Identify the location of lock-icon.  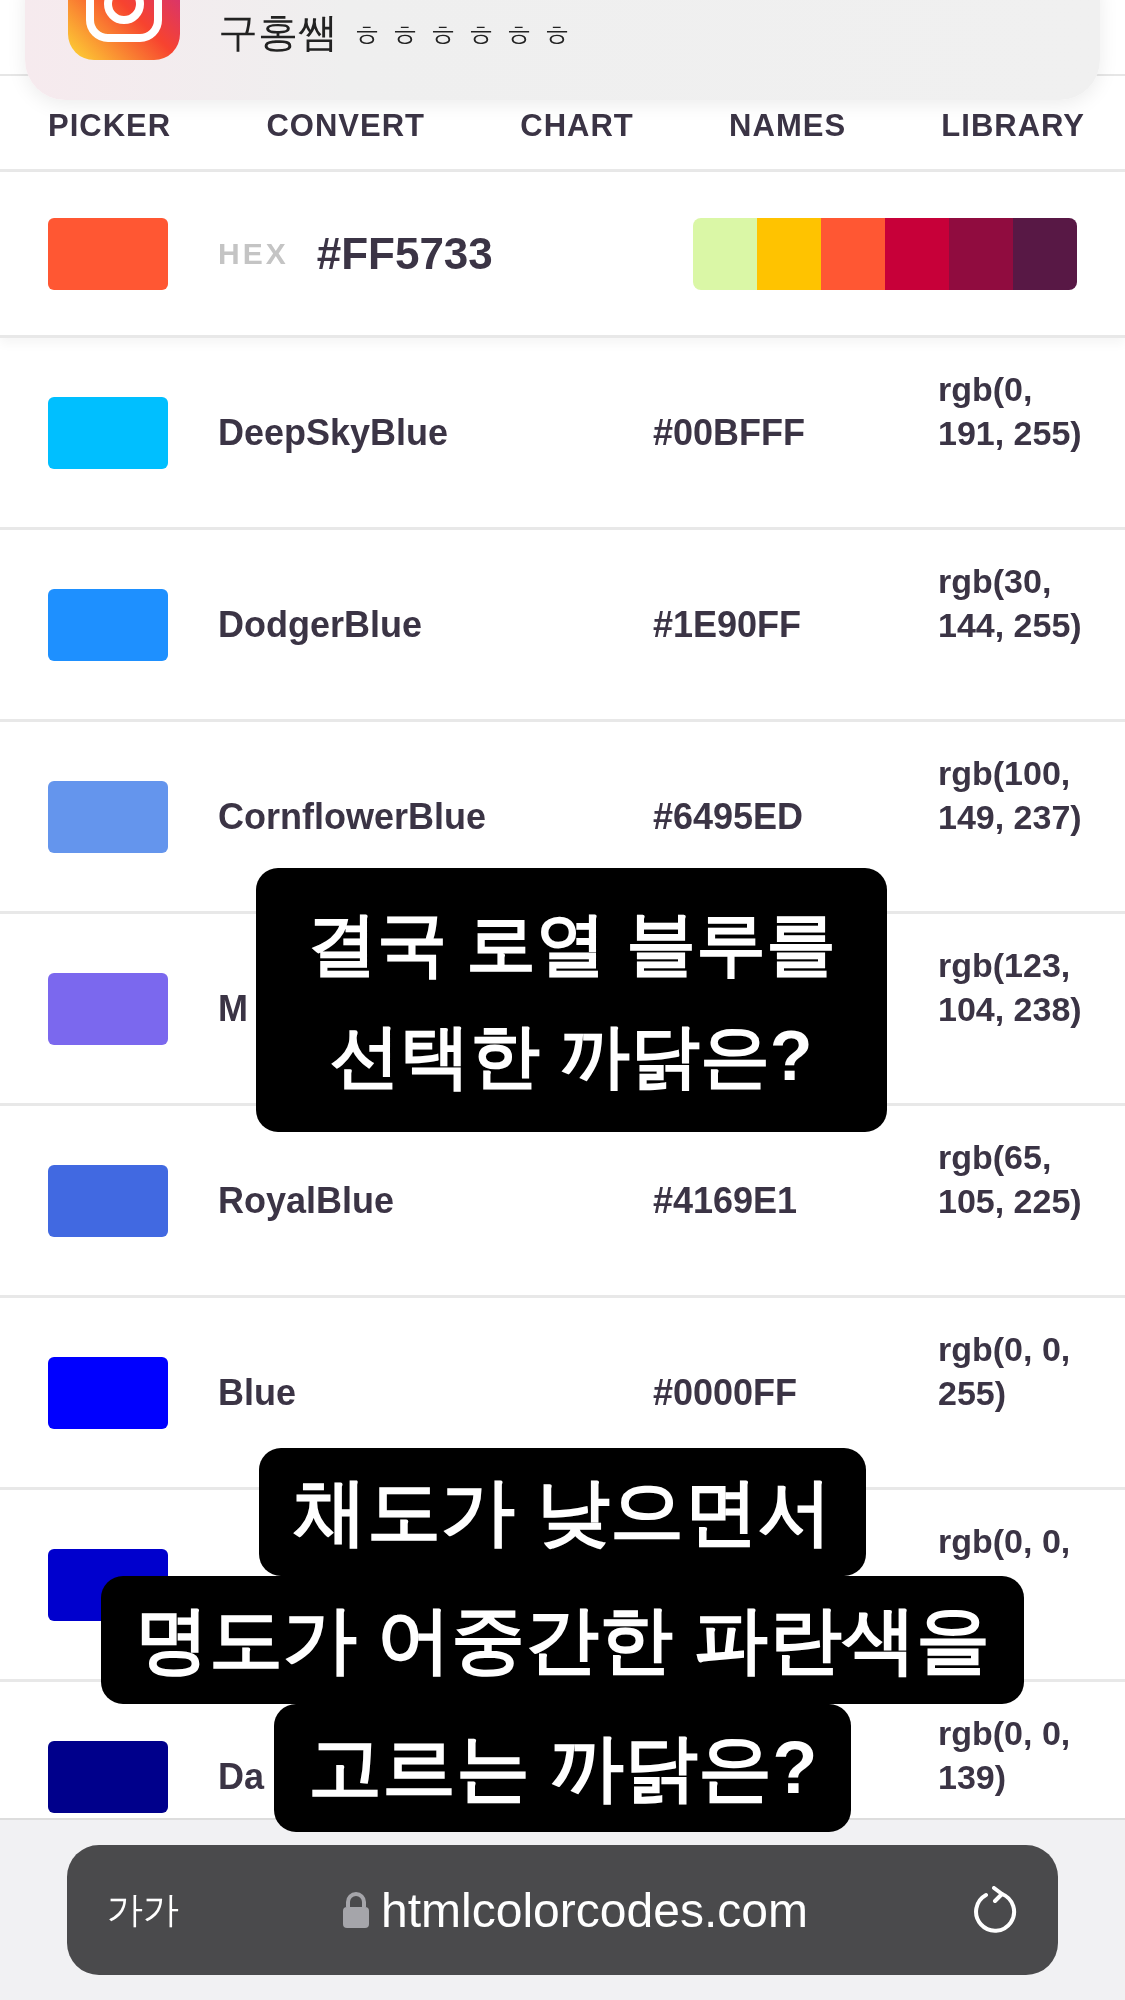
(356, 1910).